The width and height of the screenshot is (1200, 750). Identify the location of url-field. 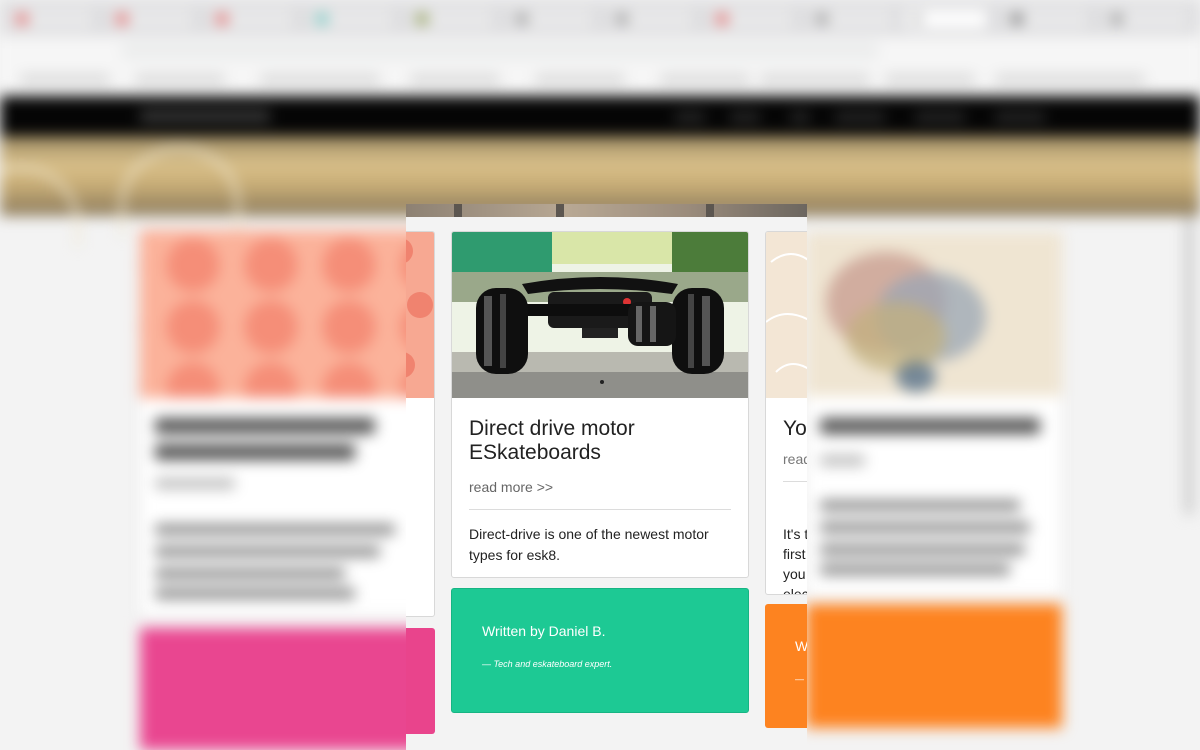
(500, 51).